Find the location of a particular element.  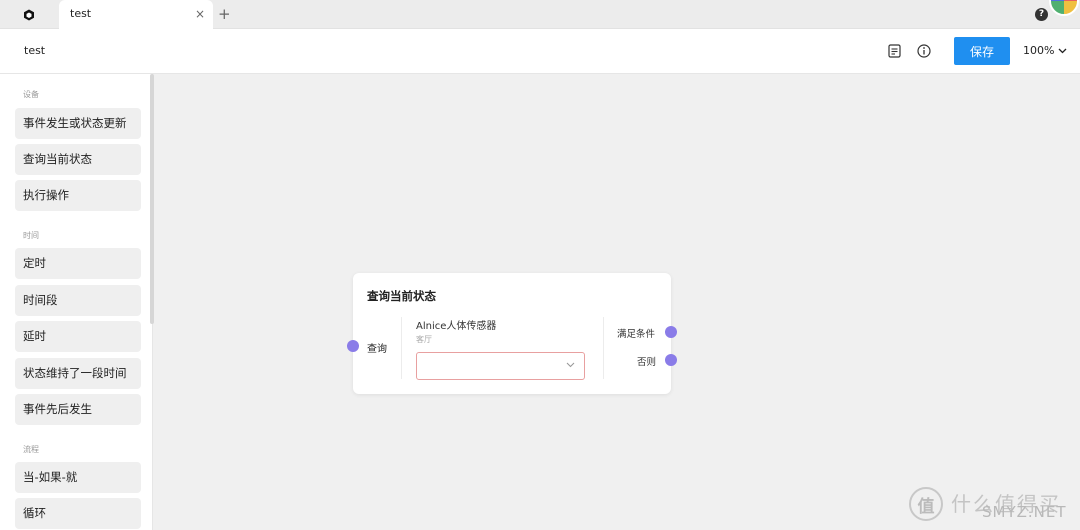

sidebar-item-loop: 循环 is located at coordinates (78, 513).